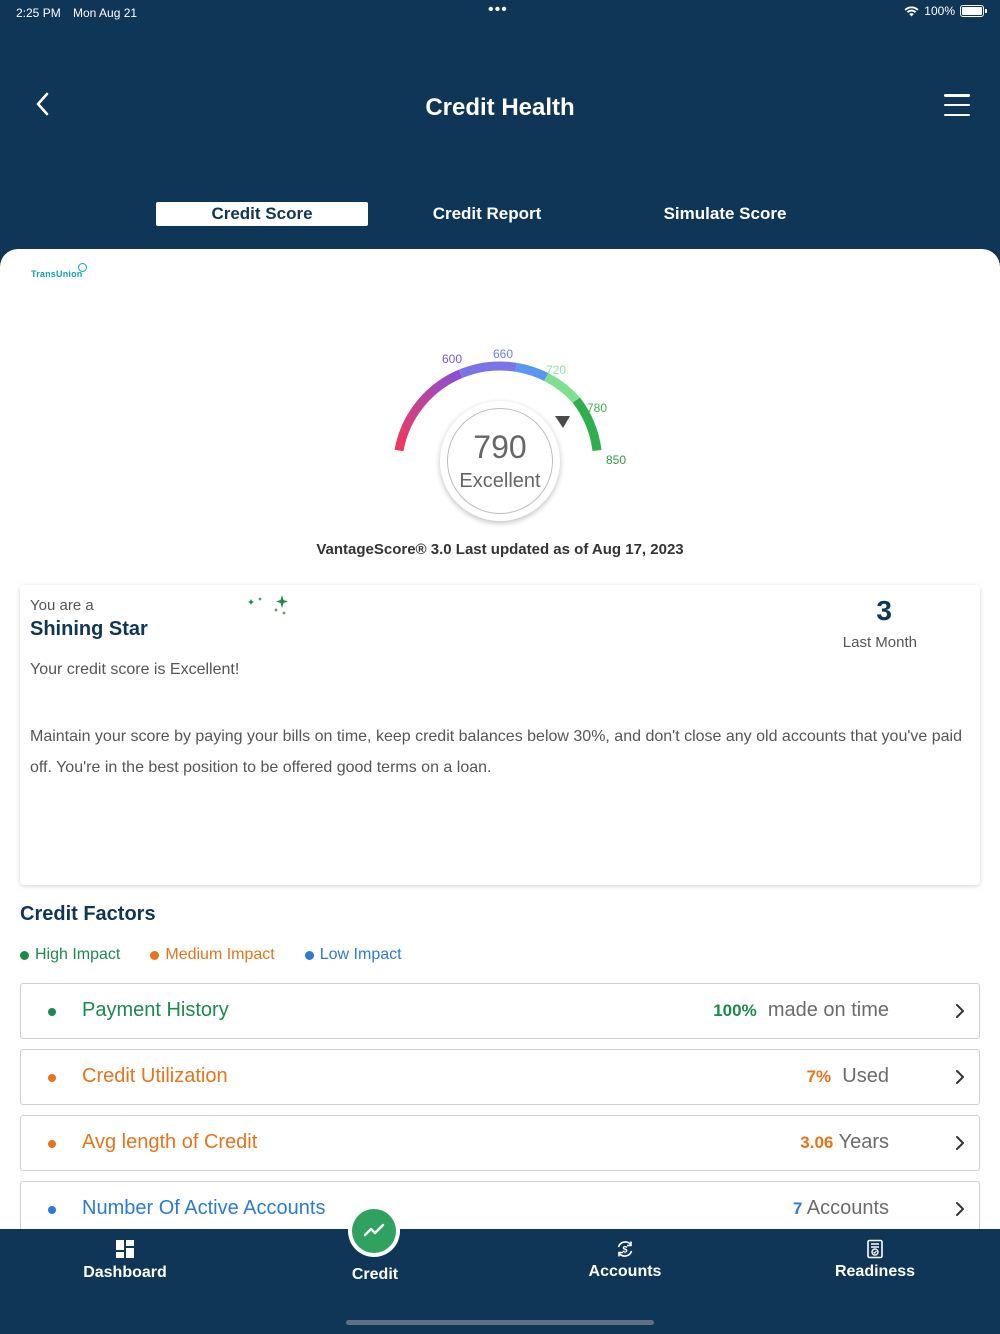 This screenshot has height=1334, width=1000. I want to click on legend-high-impact: High Impact, so click(70, 955).